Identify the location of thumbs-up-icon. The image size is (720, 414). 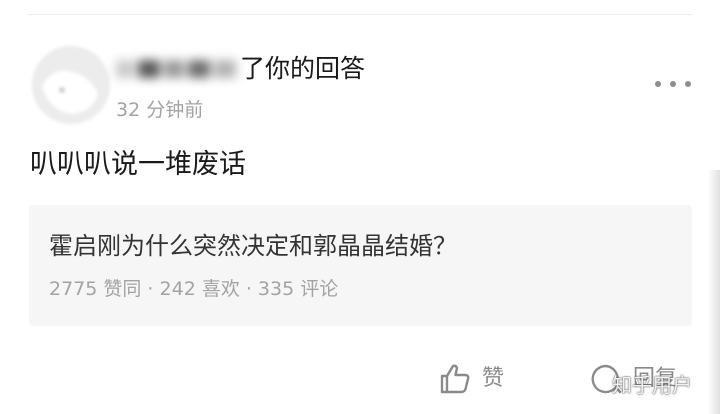
(455, 379).